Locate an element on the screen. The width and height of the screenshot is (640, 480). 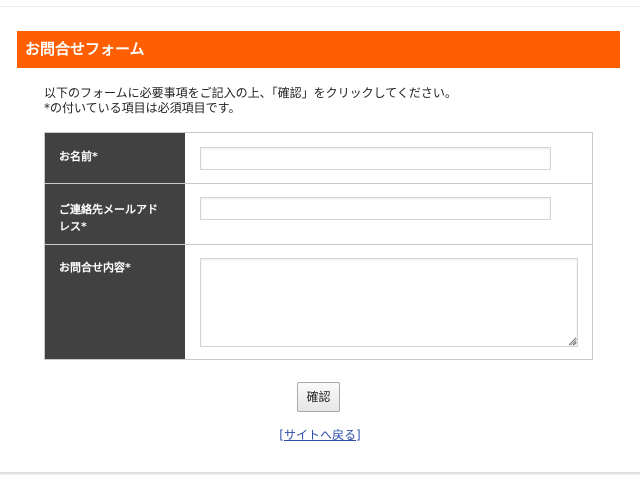
message-label: お問合せ内容* is located at coordinates (95, 267).